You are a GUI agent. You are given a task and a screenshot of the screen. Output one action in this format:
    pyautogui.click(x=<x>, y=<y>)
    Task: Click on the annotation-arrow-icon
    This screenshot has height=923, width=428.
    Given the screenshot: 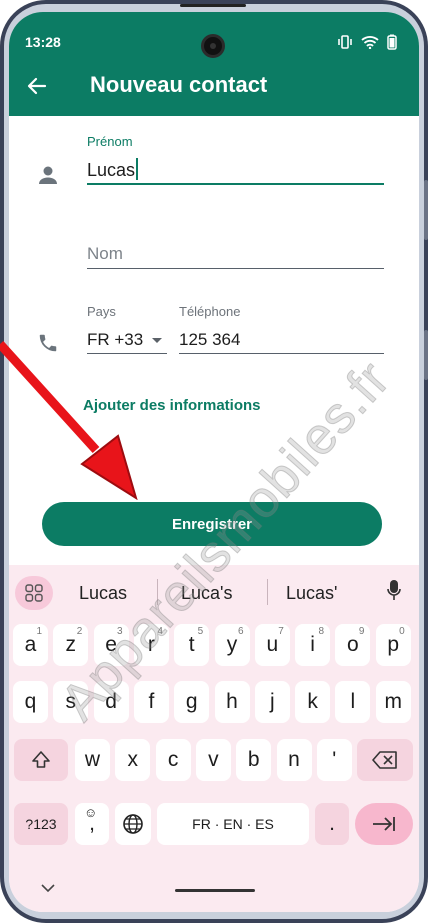 What is the action you would take?
    pyautogui.click(x=69, y=420)
    